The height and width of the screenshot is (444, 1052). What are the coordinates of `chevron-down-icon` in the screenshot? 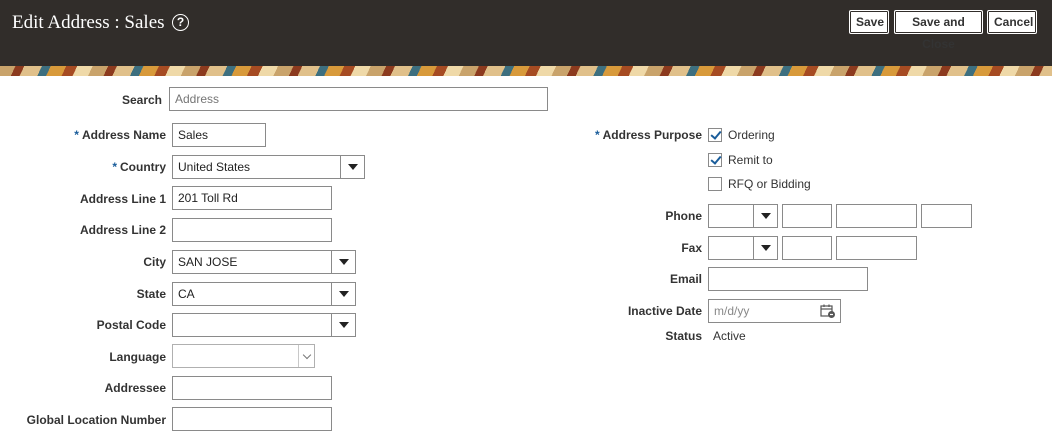 It's located at (306, 356).